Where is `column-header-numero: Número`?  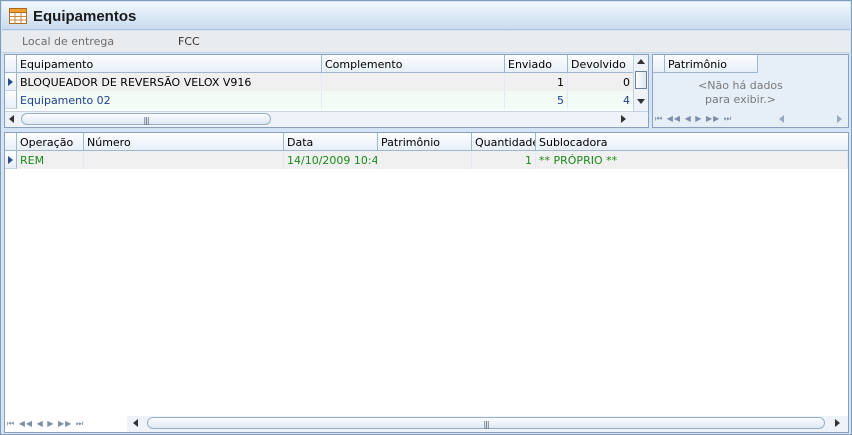
column-header-numero: Número is located at coordinates (184, 142).